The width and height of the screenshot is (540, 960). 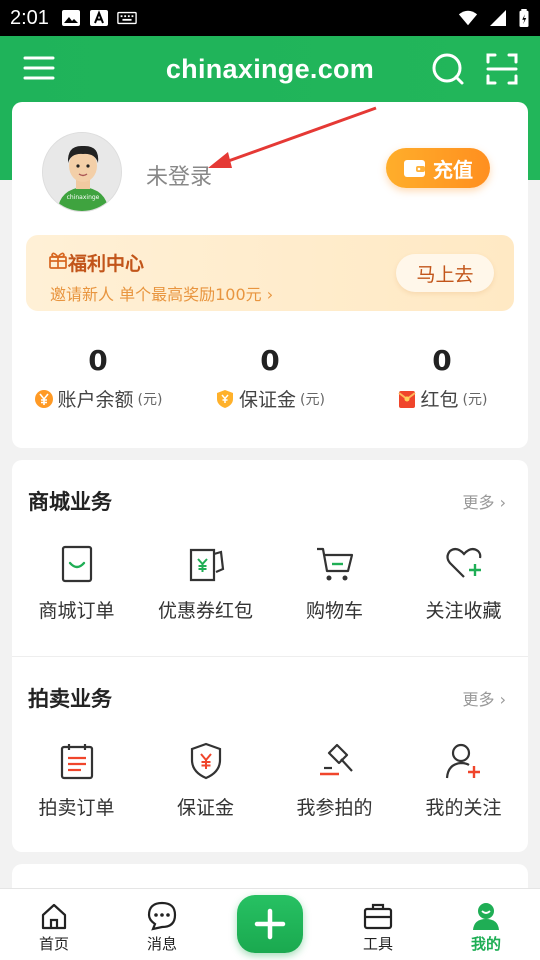 What do you see at coordinates (462, 761) in the screenshot?
I see `user-plus-icon` at bounding box center [462, 761].